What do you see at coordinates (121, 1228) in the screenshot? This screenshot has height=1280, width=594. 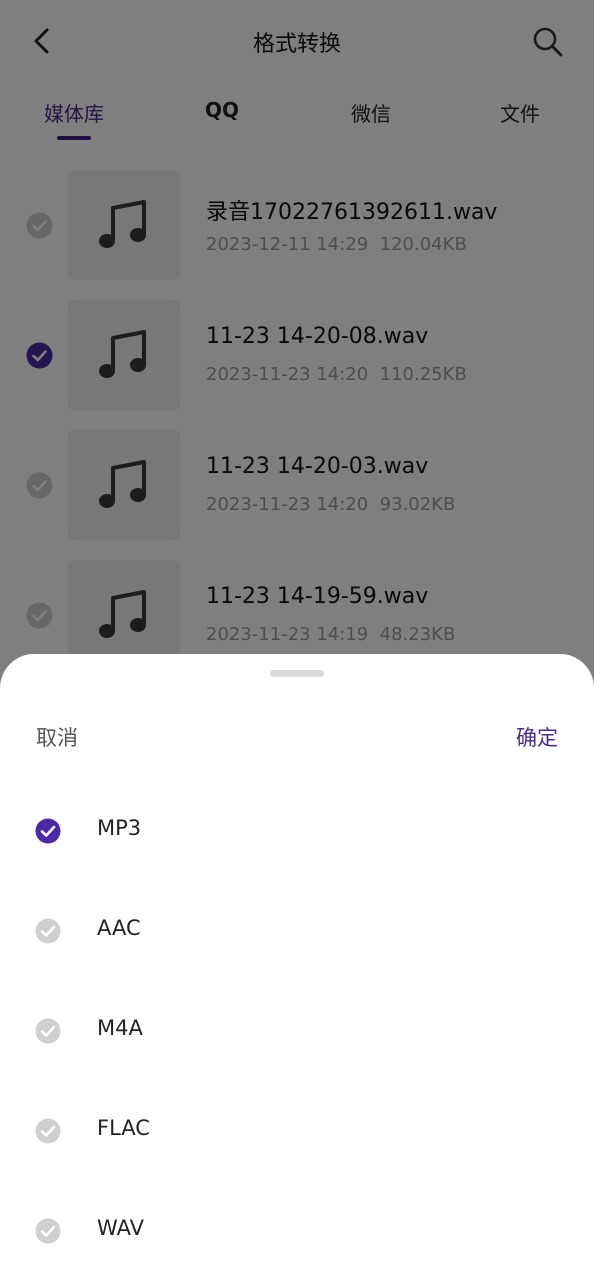 I see `format-label: WAV` at bounding box center [121, 1228].